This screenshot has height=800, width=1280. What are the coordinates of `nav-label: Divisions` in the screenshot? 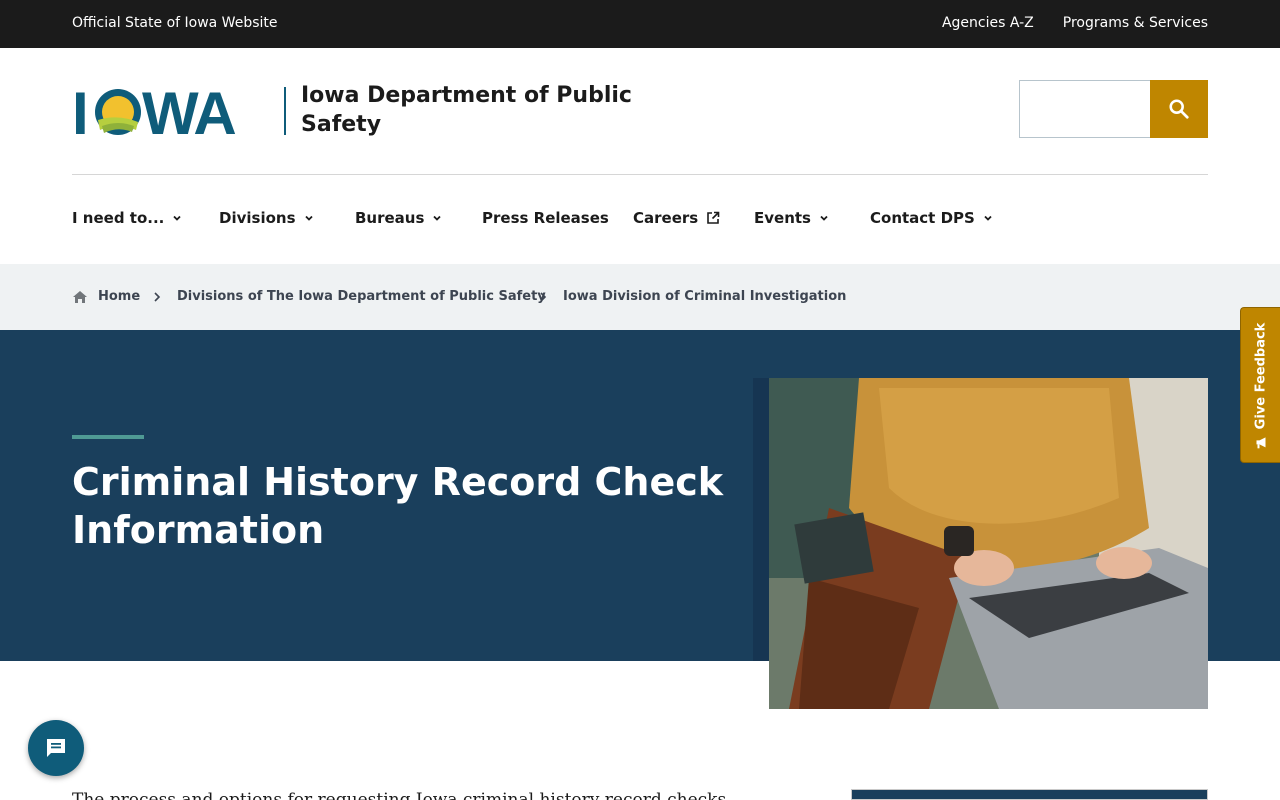 It's located at (257, 218).